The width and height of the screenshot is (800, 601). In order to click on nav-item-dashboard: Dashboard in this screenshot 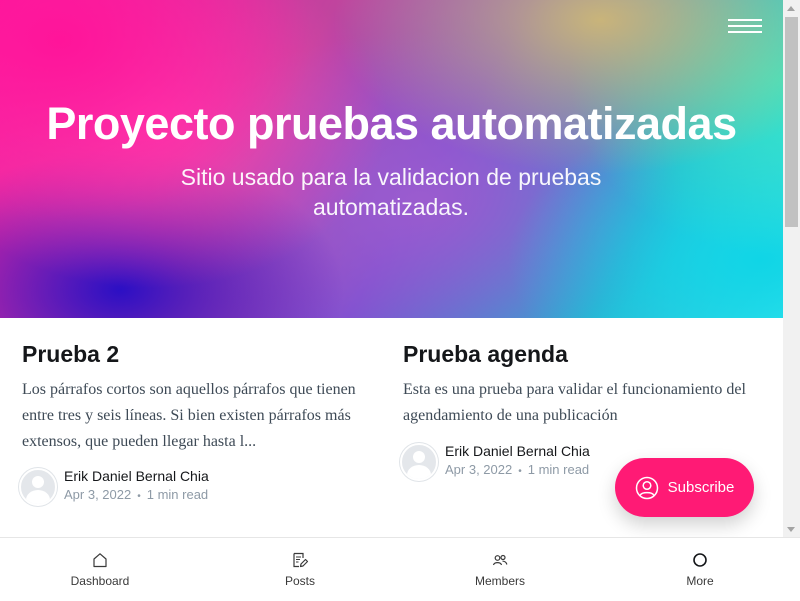, I will do `click(100, 569)`.